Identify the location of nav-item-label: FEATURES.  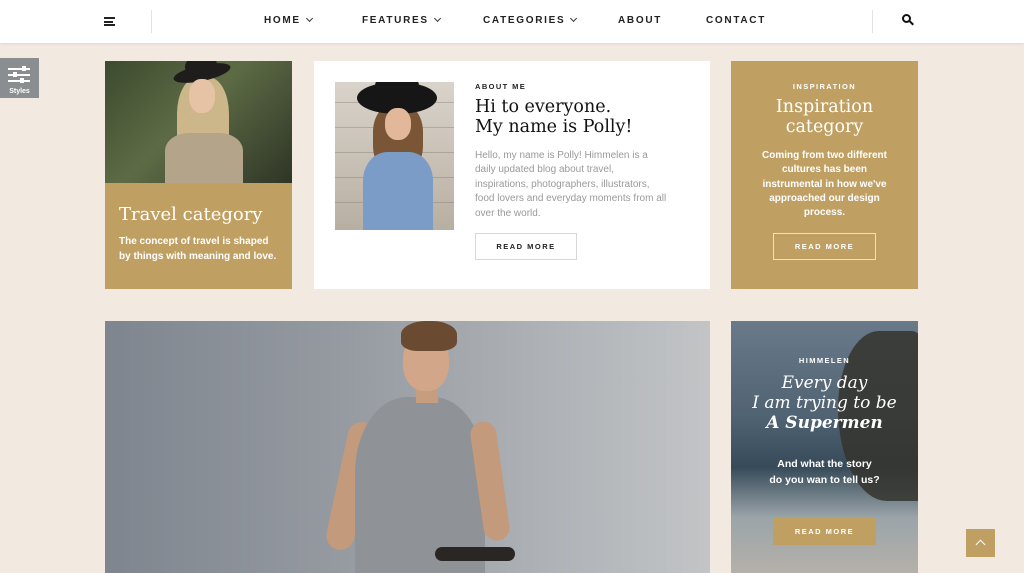
(395, 20).